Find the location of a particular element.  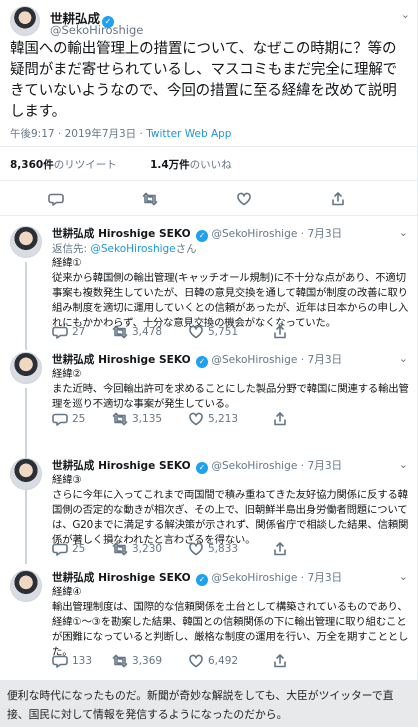

like-count: 6,492 is located at coordinates (223, 661).